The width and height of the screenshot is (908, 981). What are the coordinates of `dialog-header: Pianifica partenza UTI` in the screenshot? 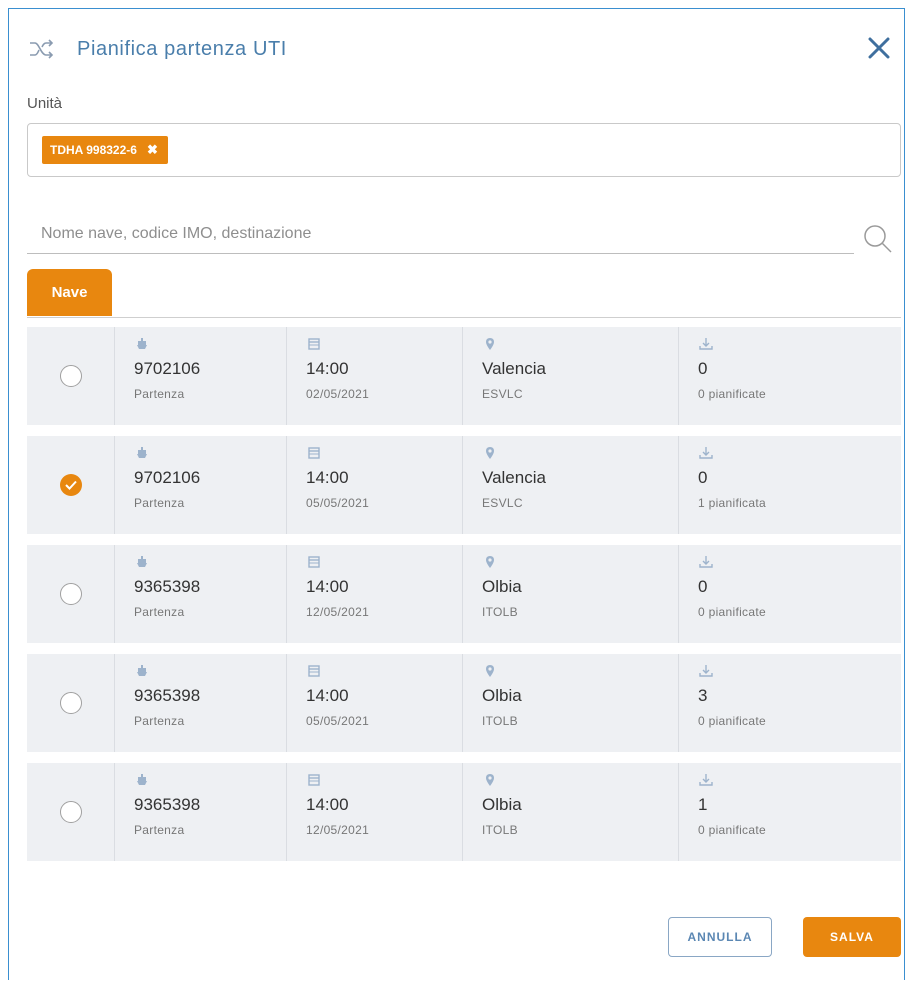 It's located at (157, 49).